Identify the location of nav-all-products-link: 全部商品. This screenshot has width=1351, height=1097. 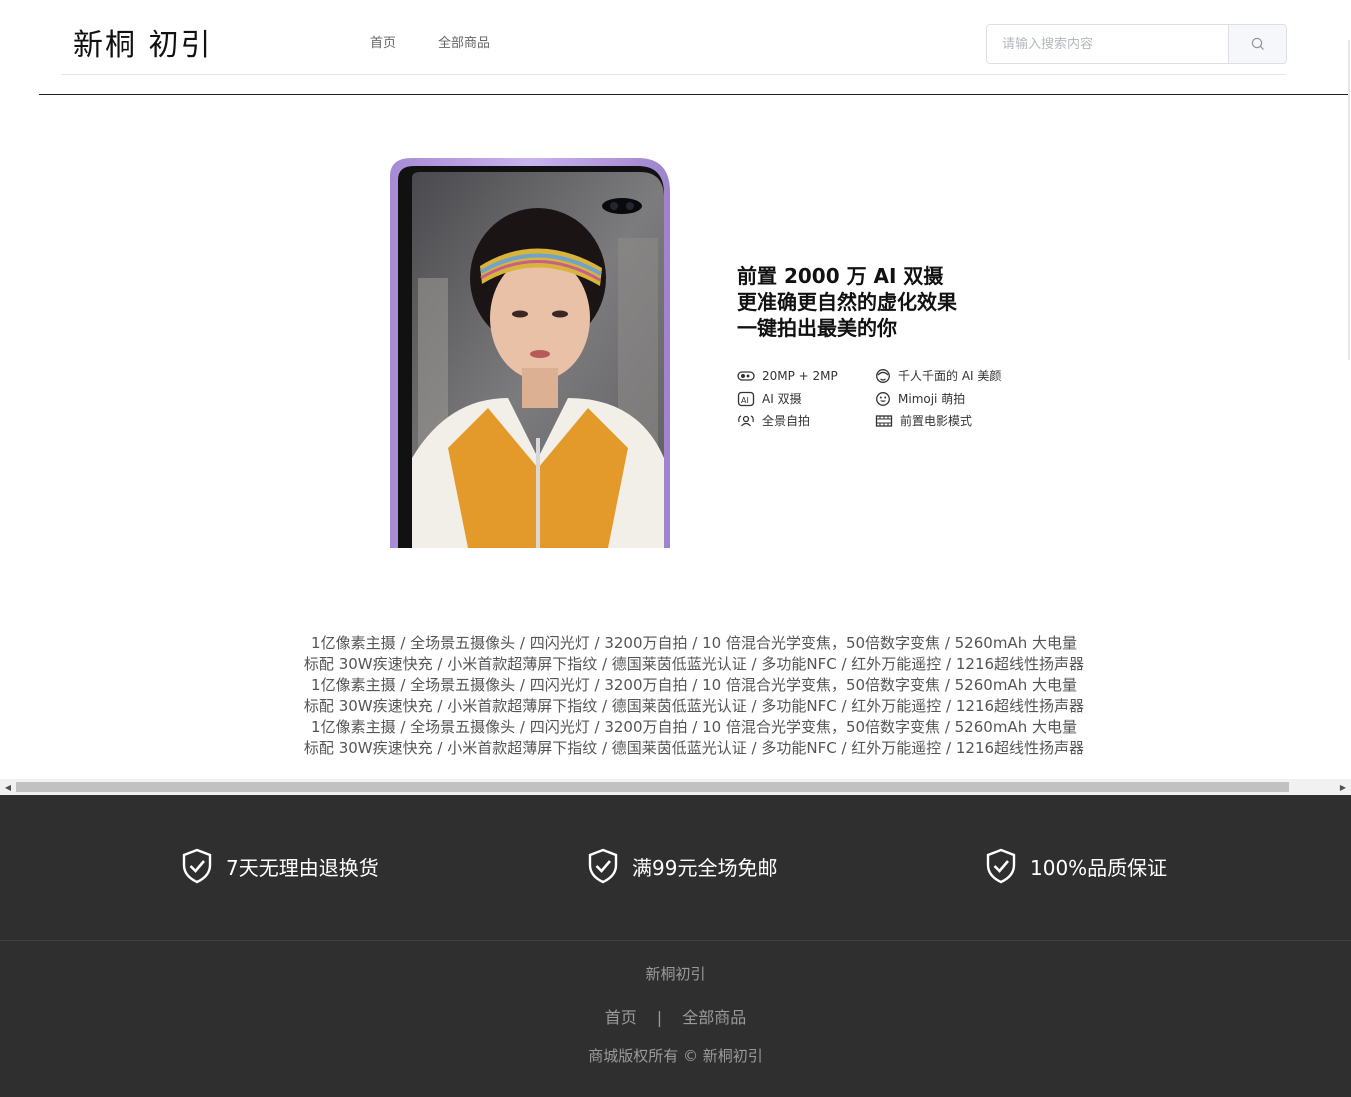
(464, 44).